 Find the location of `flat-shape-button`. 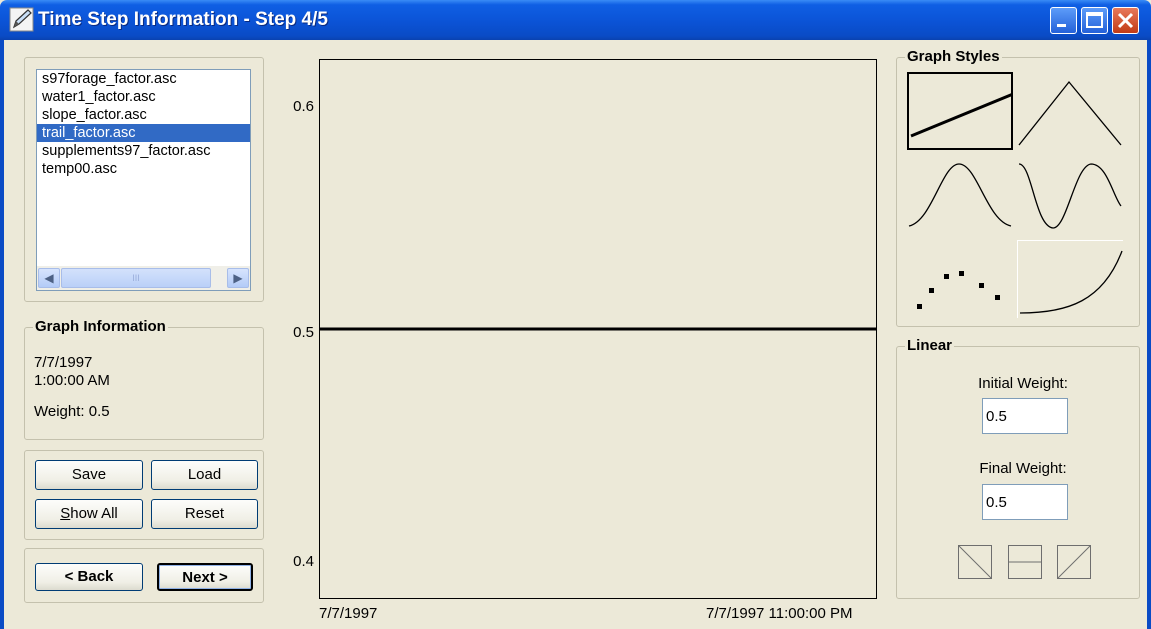

flat-shape-button is located at coordinates (1025, 562).